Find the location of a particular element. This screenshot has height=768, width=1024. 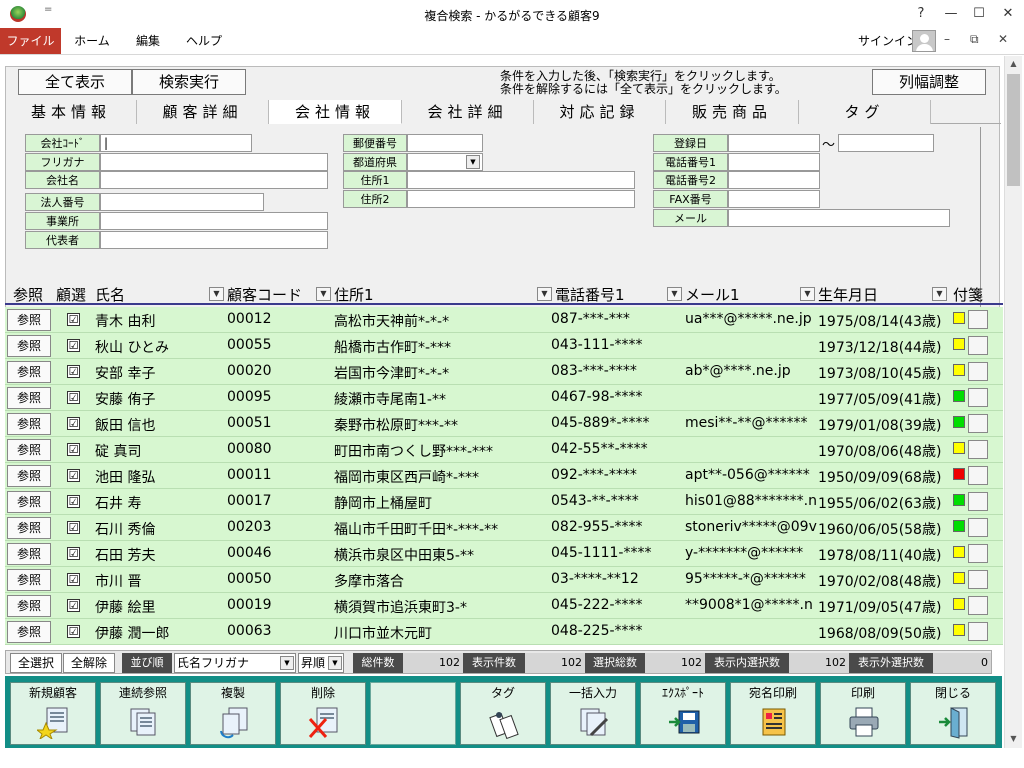

address1-input is located at coordinates (521, 180).